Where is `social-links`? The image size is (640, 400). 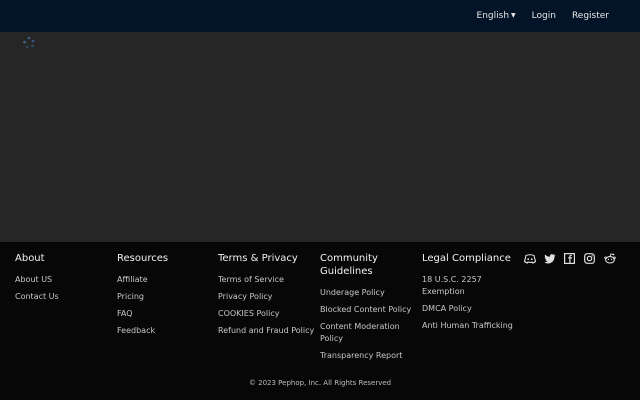 social-links is located at coordinates (569, 258).